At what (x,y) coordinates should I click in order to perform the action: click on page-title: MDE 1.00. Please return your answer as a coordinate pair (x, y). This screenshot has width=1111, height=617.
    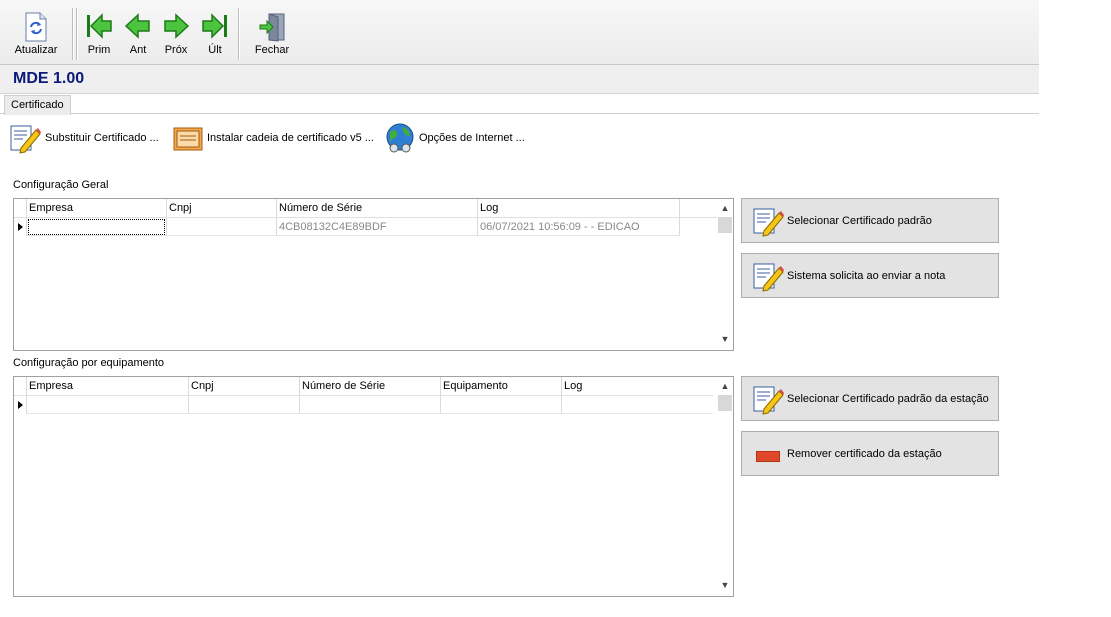
    Looking at the image, I should click on (49, 78).